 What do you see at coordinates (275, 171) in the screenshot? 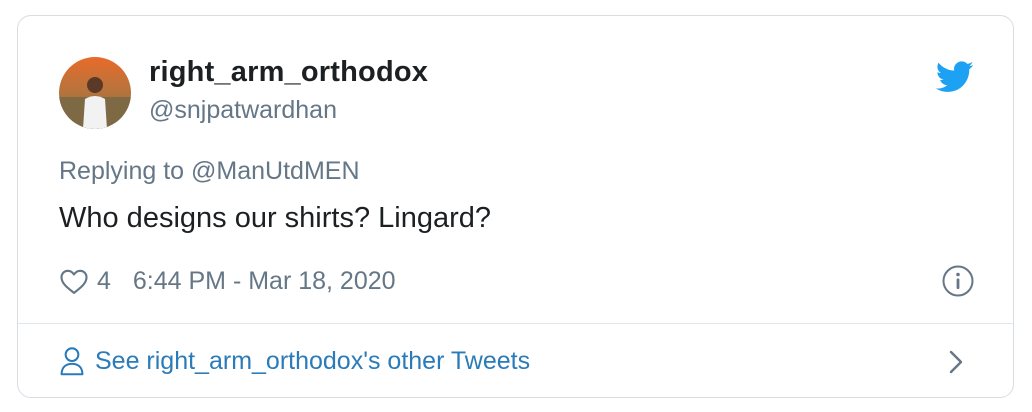
I see `replying-to-mention: @ManUtdMEN` at bounding box center [275, 171].